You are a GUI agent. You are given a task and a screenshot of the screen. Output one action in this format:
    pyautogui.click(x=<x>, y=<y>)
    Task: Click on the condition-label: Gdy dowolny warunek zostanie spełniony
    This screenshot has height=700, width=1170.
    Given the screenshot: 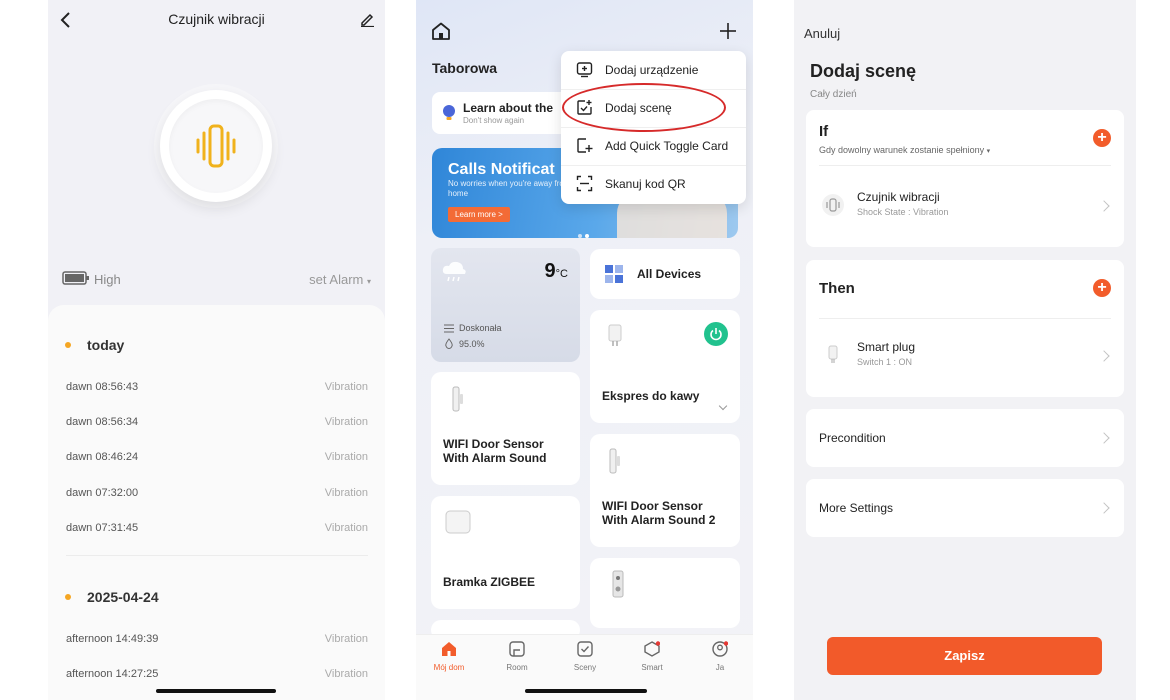 What is the action you would take?
    pyautogui.click(x=902, y=150)
    